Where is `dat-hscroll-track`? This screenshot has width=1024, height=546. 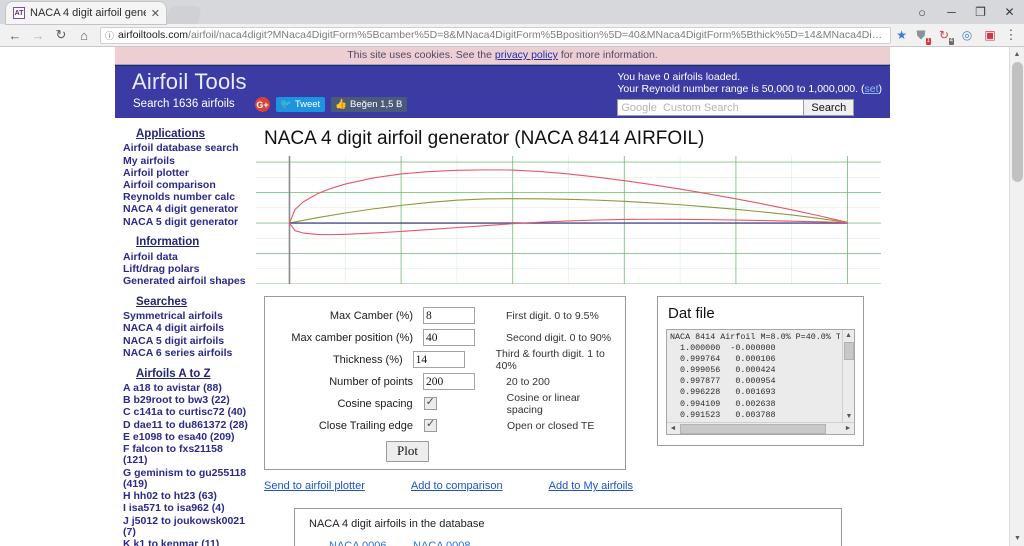 dat-hscroll-track is located at coordinates (760, 428).